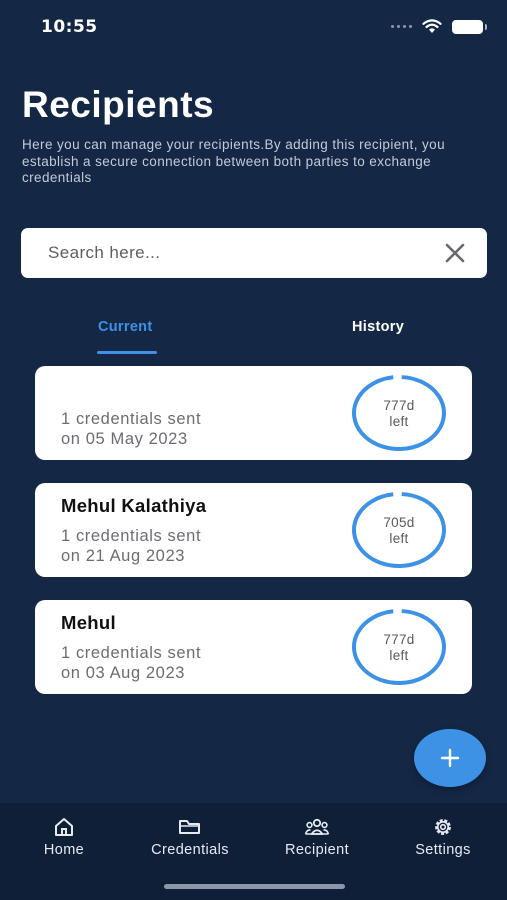 The image size is (507, 900). What do you see at coordinates (432, 26) in the screenshot?
I see `wifi-icon` at bounding box center [432, 26].